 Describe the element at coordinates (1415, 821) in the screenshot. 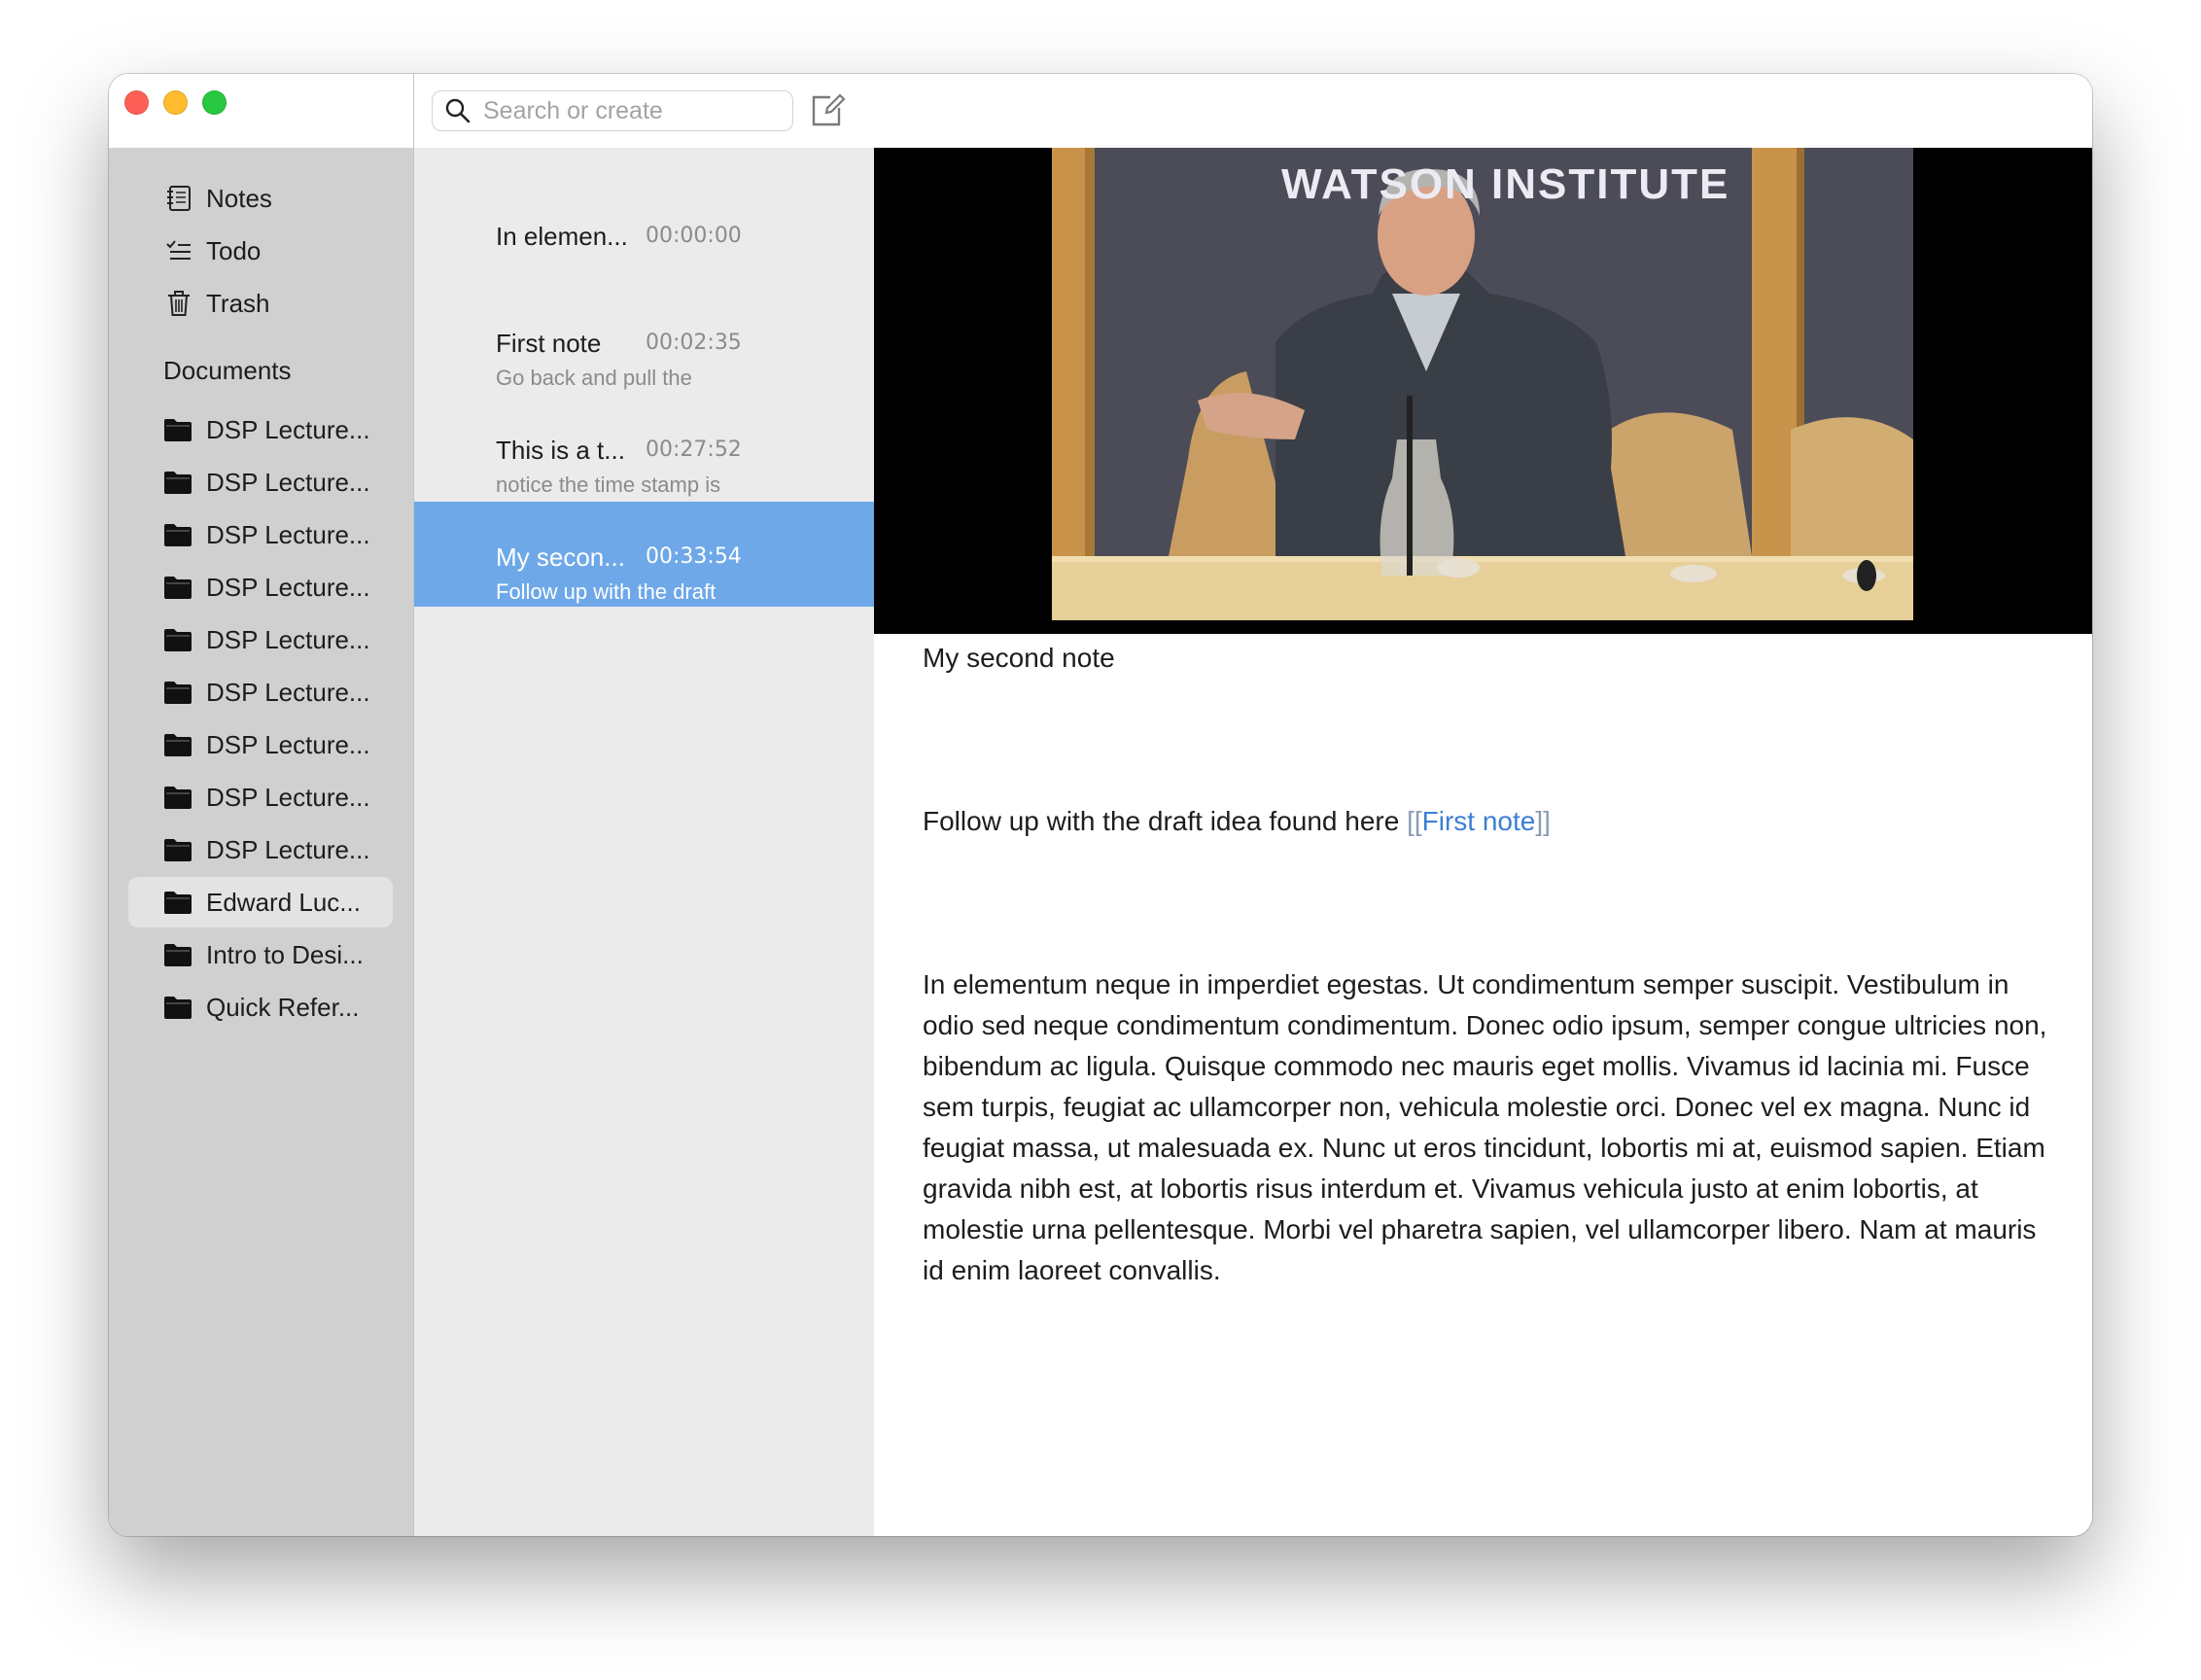

I see `link-open-bracket: [[` at that location.